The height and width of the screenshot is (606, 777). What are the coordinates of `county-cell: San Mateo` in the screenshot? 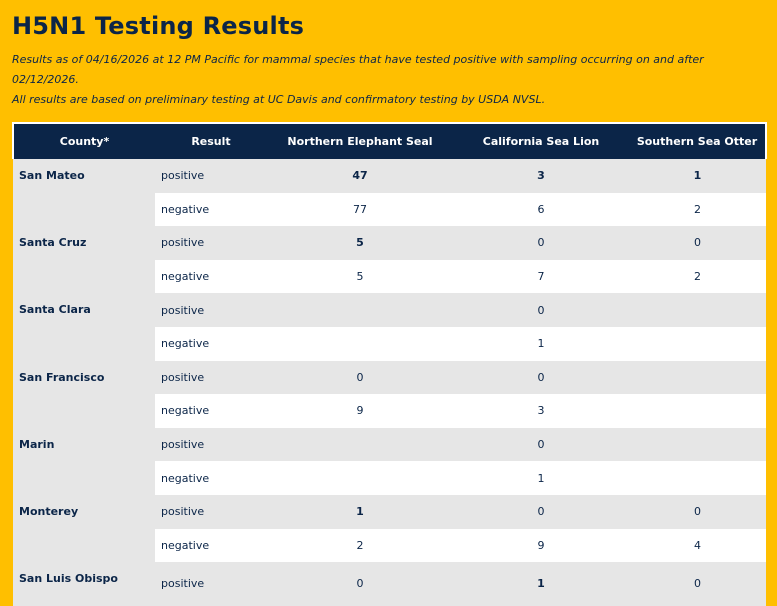 It's located at (84, 193).